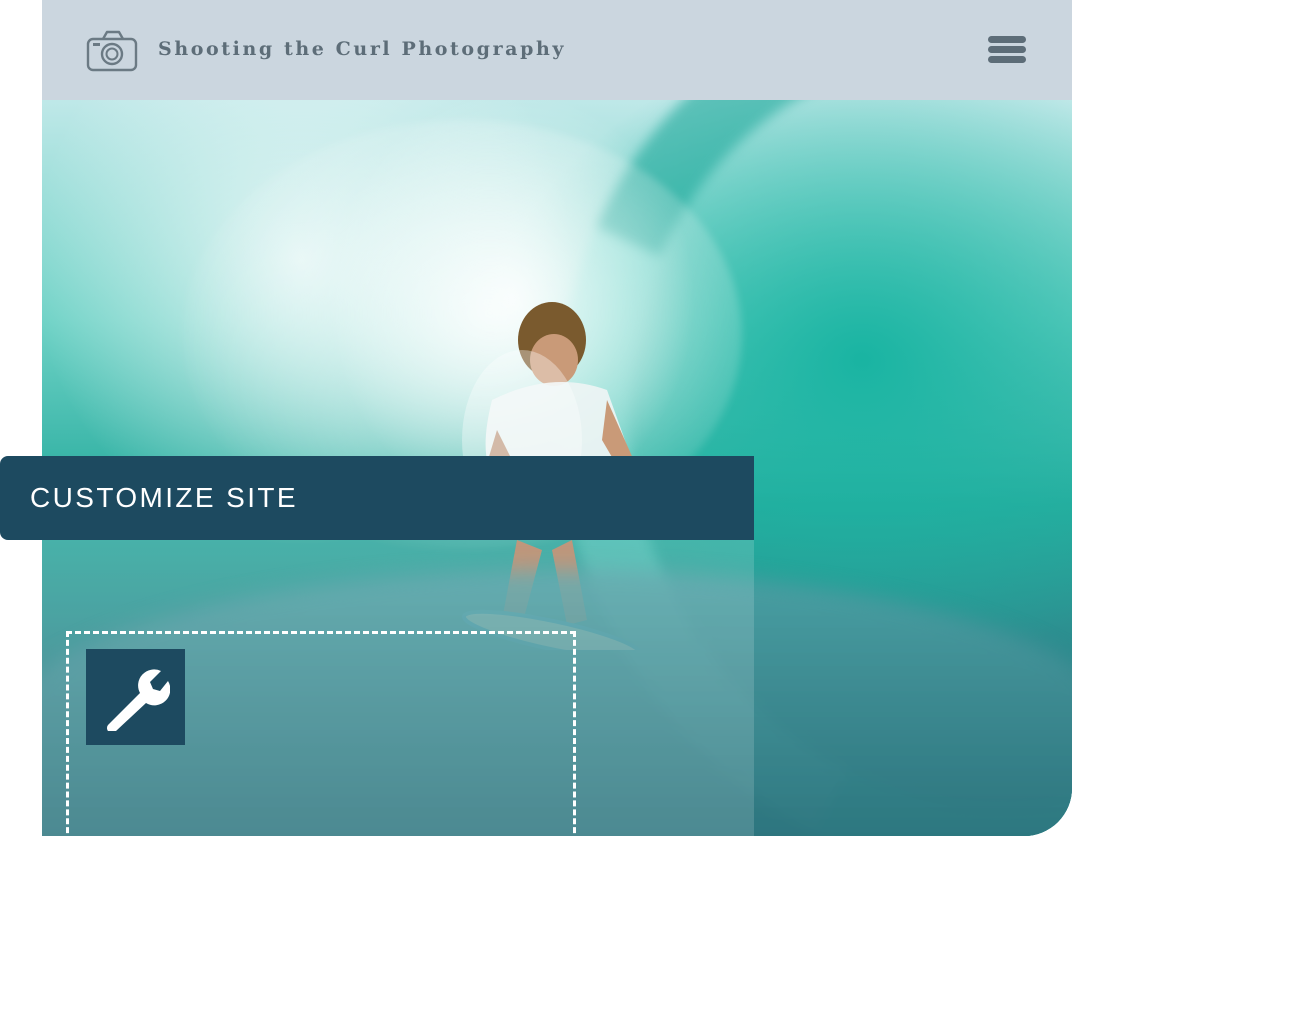 The width and height of the screenshot is (1300, 1020). Describe the element at coordinates (112, 51) in the screenshot. I see `camera-icon` at that location.